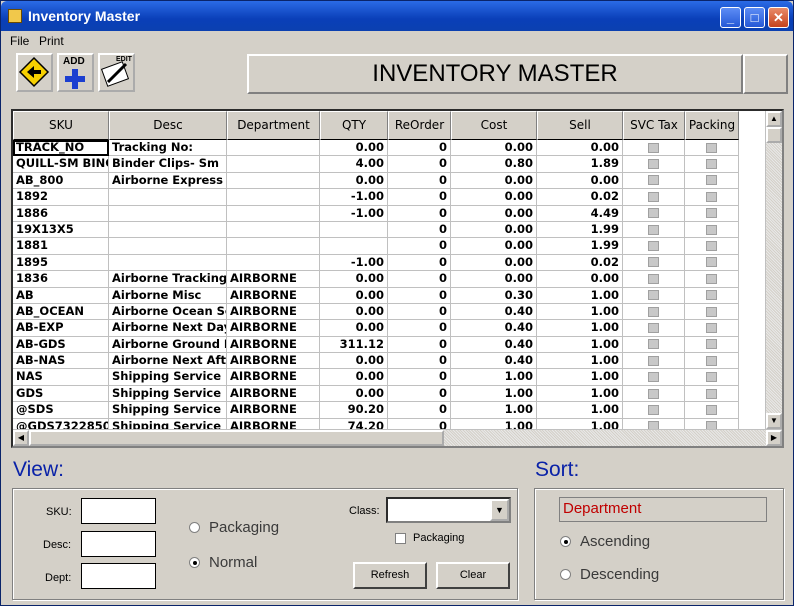 This screenshot has width=794, height=606. What do you see at coordinates (168, 345) in the screenshot?
I see `cell-desc: Airborne Ground De` at bounding box center [168, 345].